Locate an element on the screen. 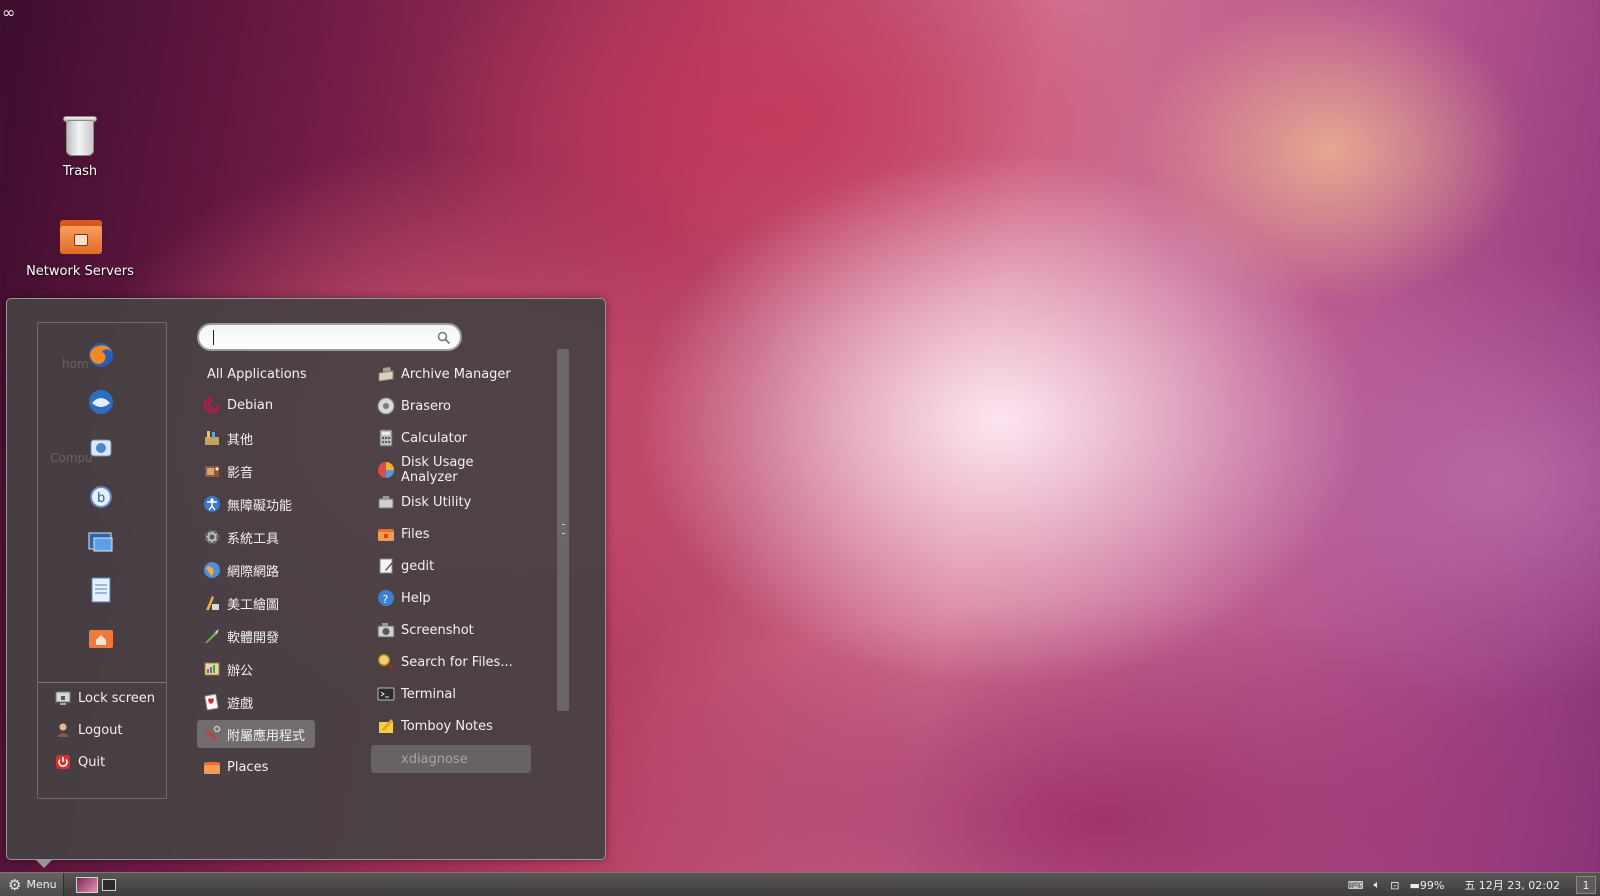  firefox-icon is located at coordinates (101, 355).